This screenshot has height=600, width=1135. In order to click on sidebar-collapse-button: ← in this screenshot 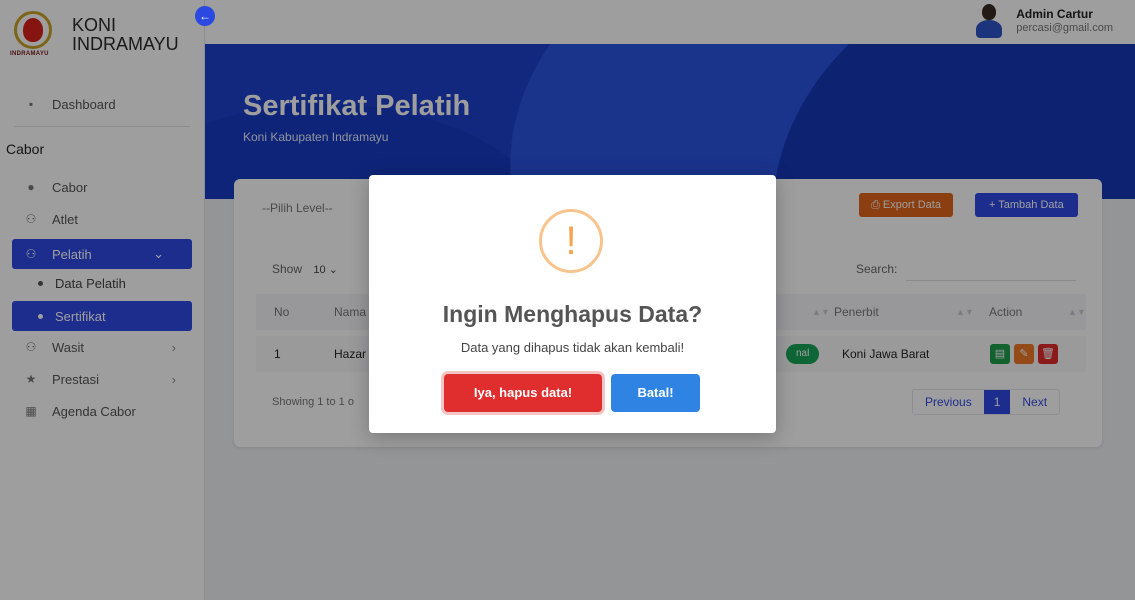, I will do `click(205, 16)`.